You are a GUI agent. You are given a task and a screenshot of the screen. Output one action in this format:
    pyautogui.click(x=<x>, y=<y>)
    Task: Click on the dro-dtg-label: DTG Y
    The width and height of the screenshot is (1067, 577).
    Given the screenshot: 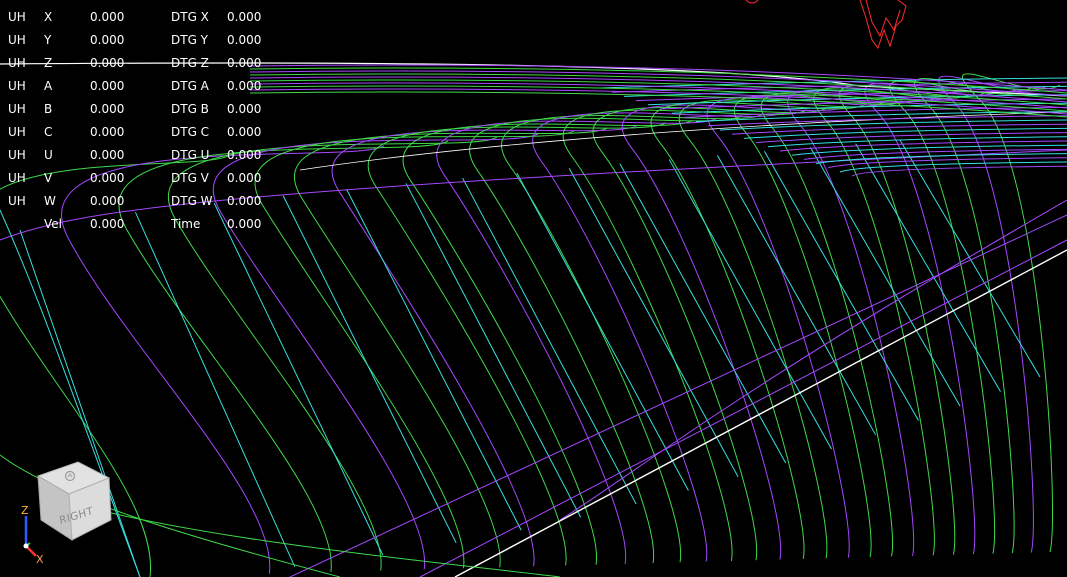 What is the action you would take?
    pyautogui.click(x=190, y=40)
    